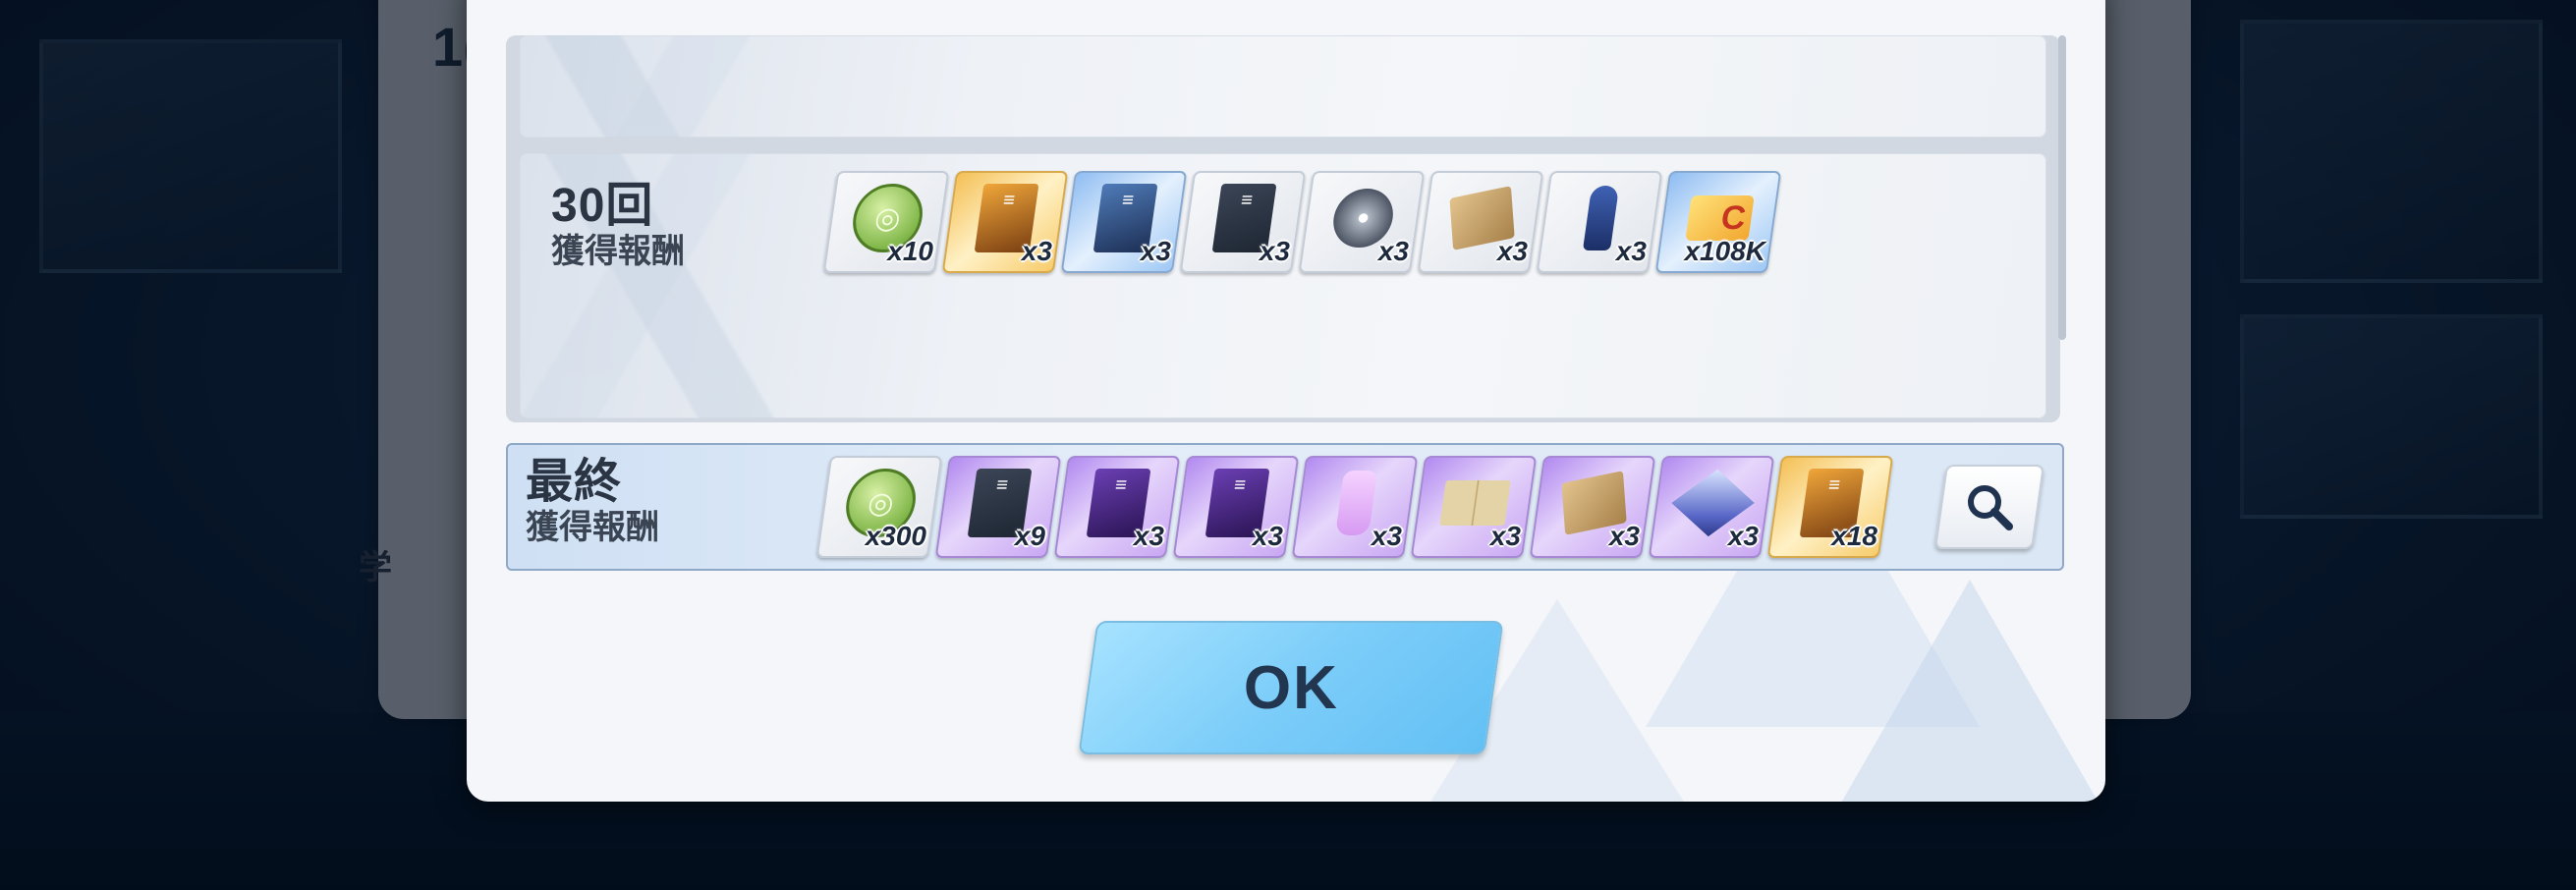  I want to click on reward-item: ≡ x18, so click(1830, 507).